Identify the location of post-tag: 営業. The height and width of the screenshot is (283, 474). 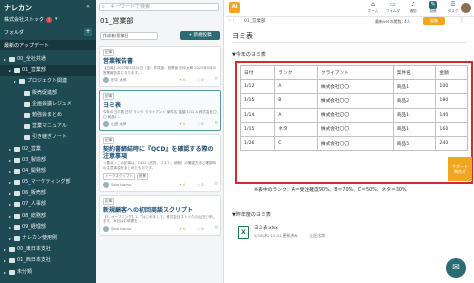
(142, 176).